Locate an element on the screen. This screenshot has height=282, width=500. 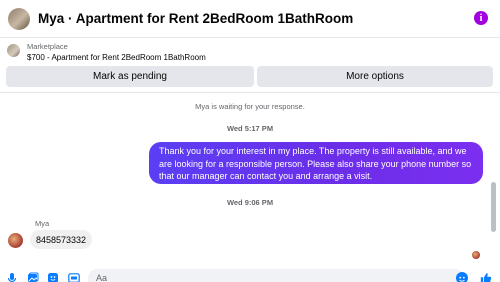
marketplace-label: Marketplace is located at coordinates (47, 46).